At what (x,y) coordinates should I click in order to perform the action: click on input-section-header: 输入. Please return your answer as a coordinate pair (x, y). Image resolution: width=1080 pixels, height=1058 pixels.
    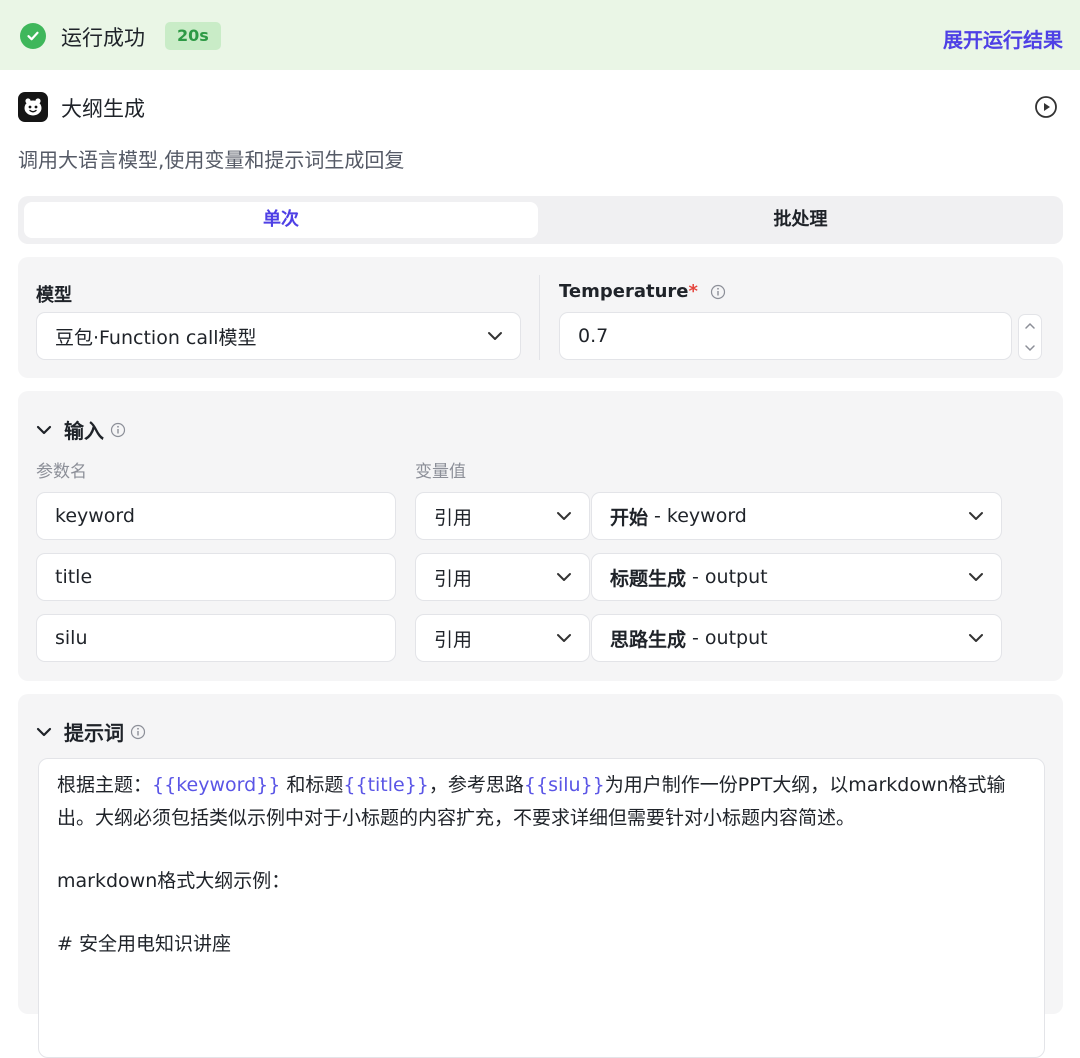
    Looking at the image, I should click on (81, 429).